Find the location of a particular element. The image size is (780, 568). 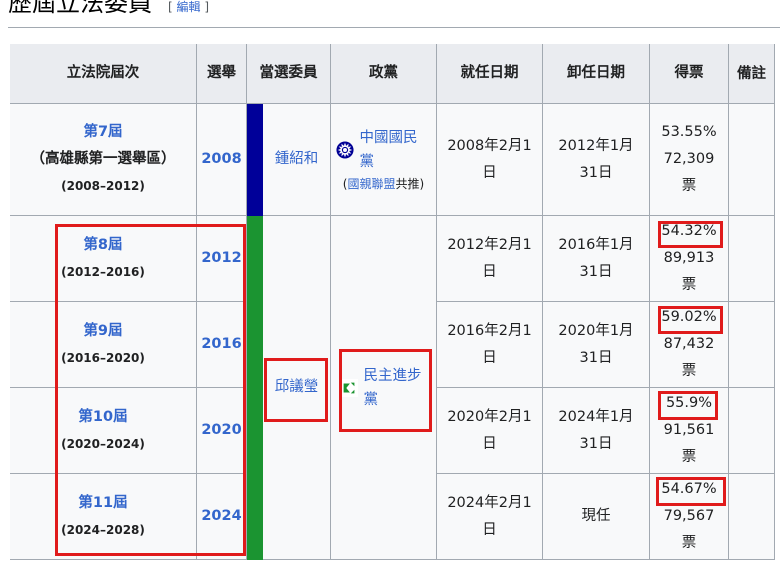

vote-percent: 54.32% is located at coordinates (689, 231).